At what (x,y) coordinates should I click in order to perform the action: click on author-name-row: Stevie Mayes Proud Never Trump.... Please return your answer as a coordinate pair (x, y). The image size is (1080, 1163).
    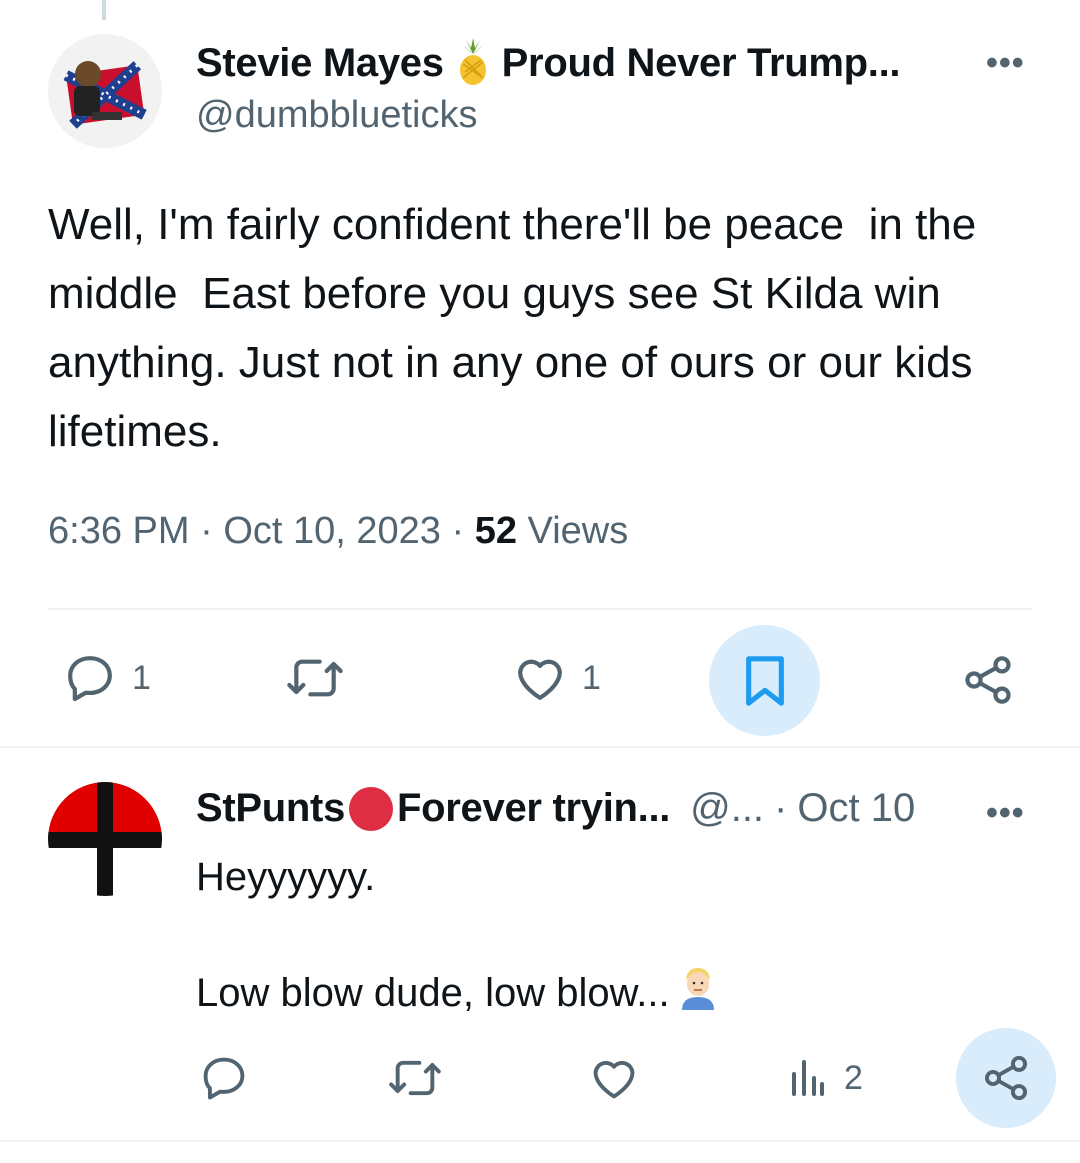
    Looking at the image, I should click on (548, 63).